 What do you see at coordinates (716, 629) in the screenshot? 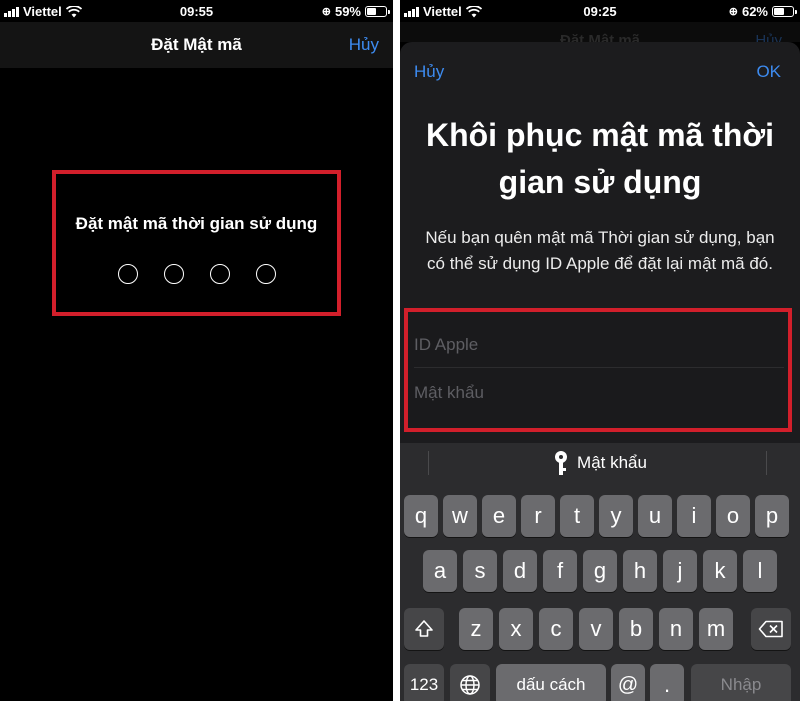
I see `key-m: m` at bounding box center [716, 629].